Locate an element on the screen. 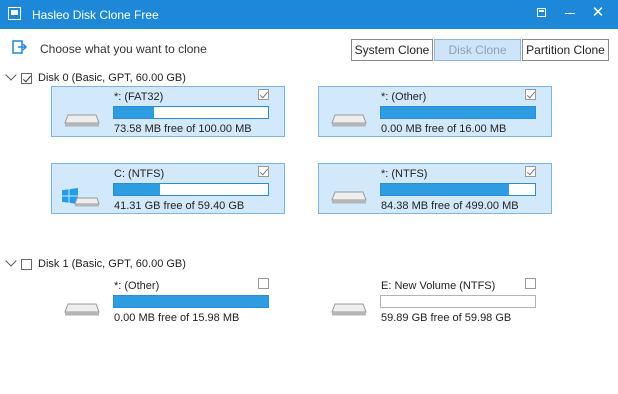 This screenshot has width=618, height=394. partition-name: C: (NTFS) is located at coordinates (139, 174).